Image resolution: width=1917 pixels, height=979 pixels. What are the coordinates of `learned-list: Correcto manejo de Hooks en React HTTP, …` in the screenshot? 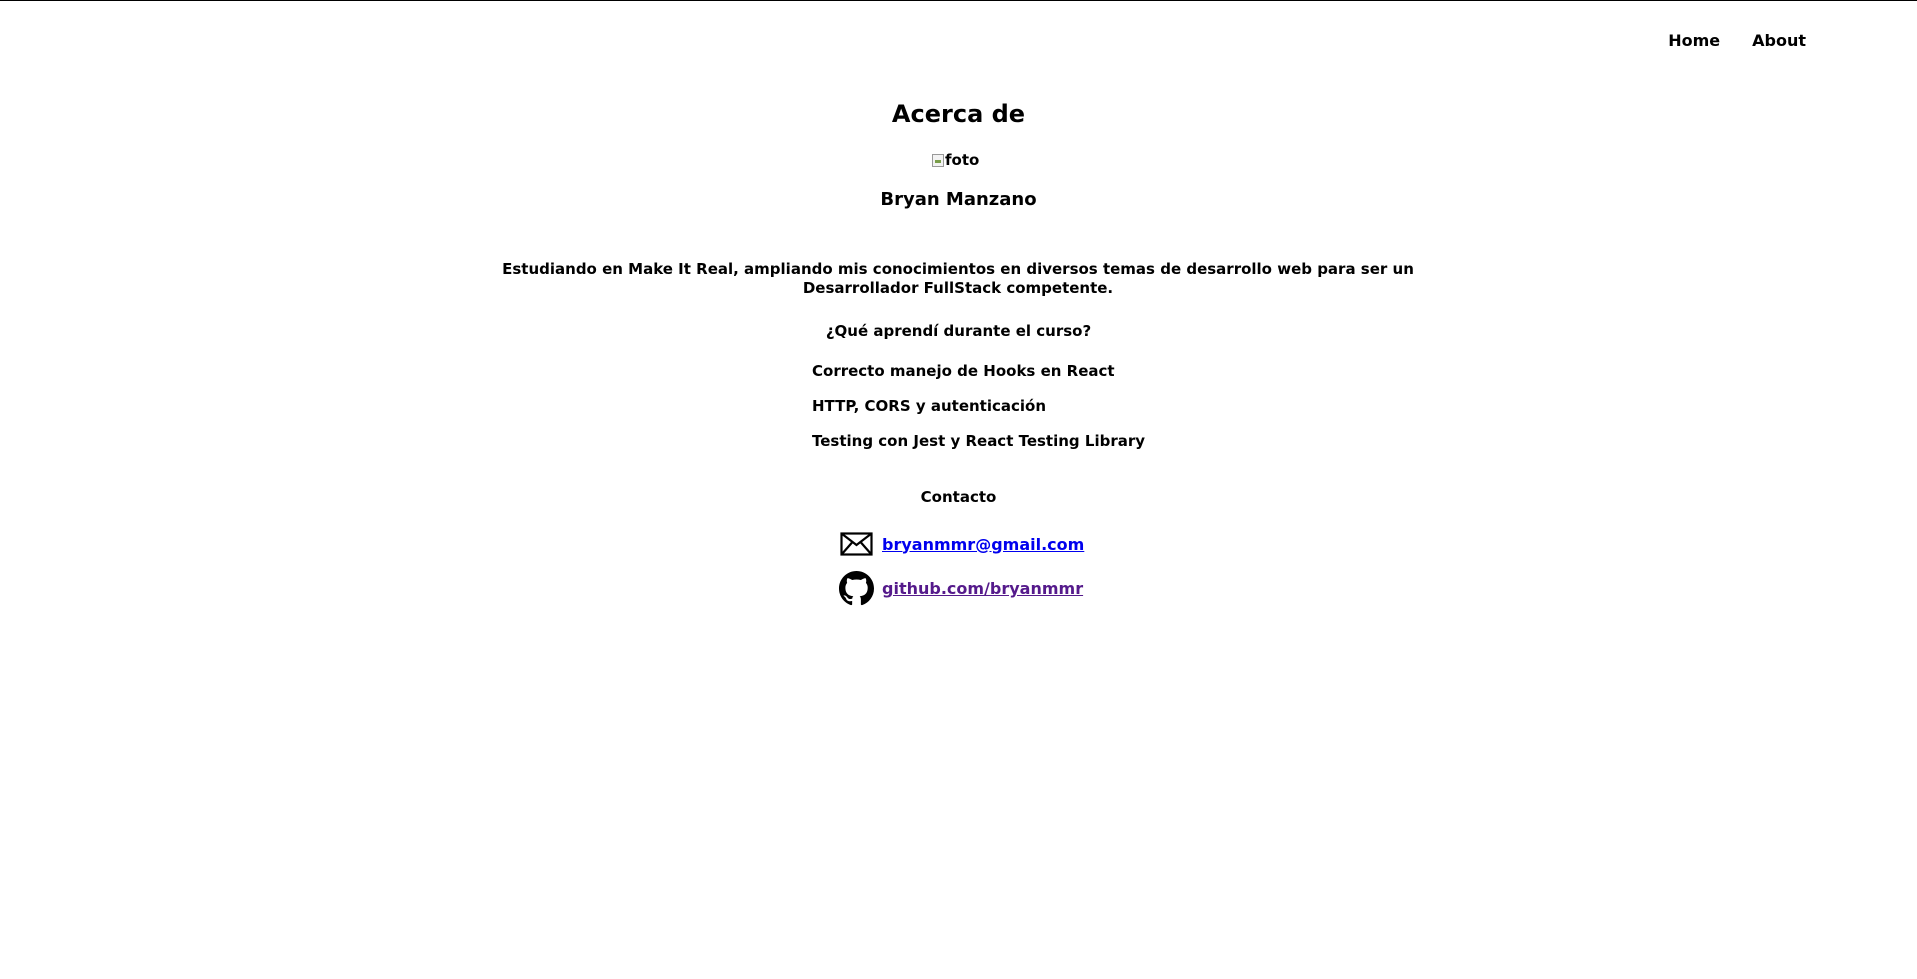 It's located at (978, 412).